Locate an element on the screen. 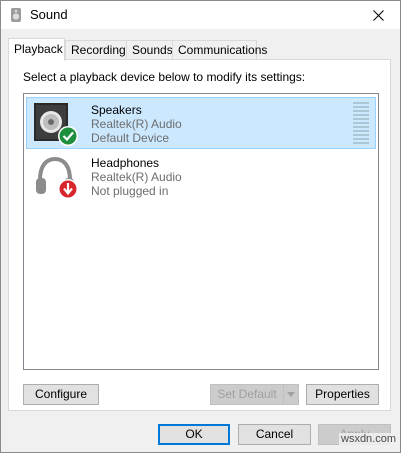 Image resolution: width=401 pixels, height=453 pixels. configure-button: Configure is located at coordinates (61, 394).